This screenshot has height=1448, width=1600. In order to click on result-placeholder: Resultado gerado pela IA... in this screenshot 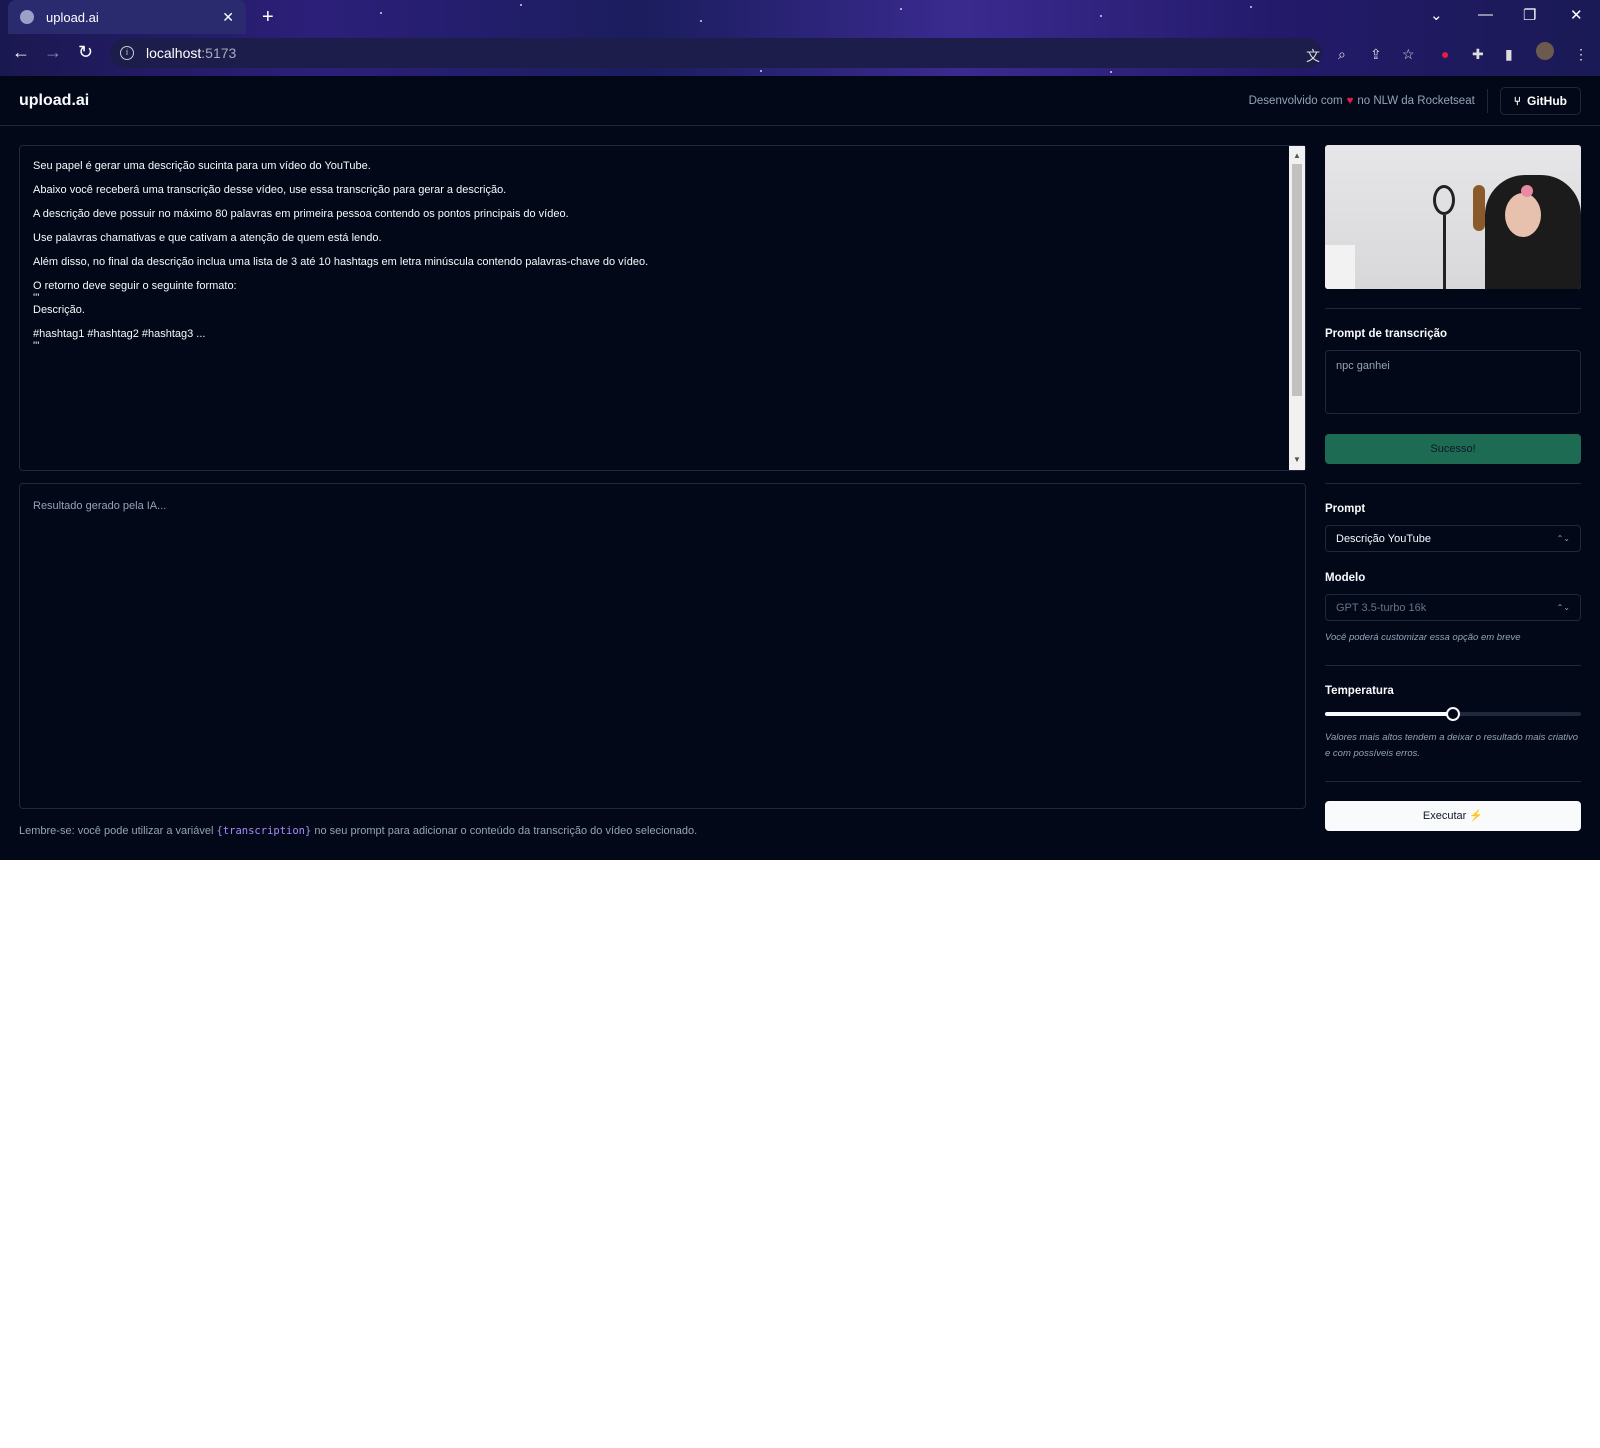, I will do `click(100, 506)`.